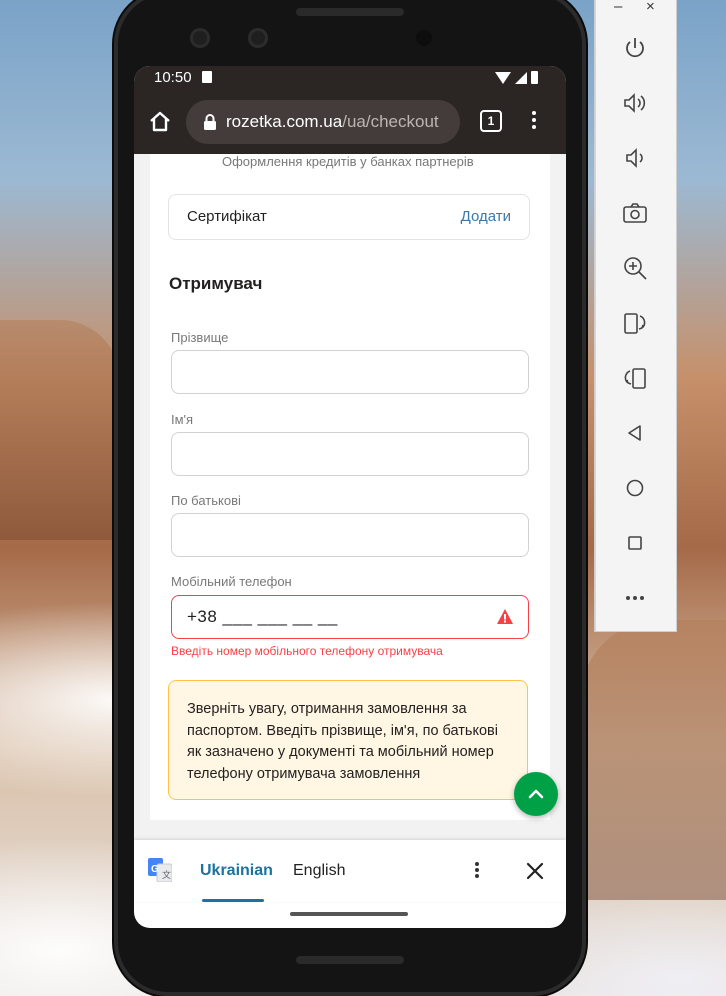 The height and width of the screenshot is (996, 726). Describe the element at coordinates (477, 871) in the screenshot. I see `translate-menu-icon` at that location.